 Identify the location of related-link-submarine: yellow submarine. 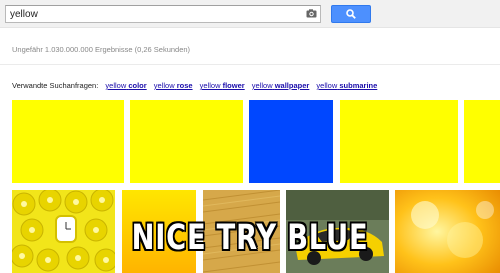
(346, 85).